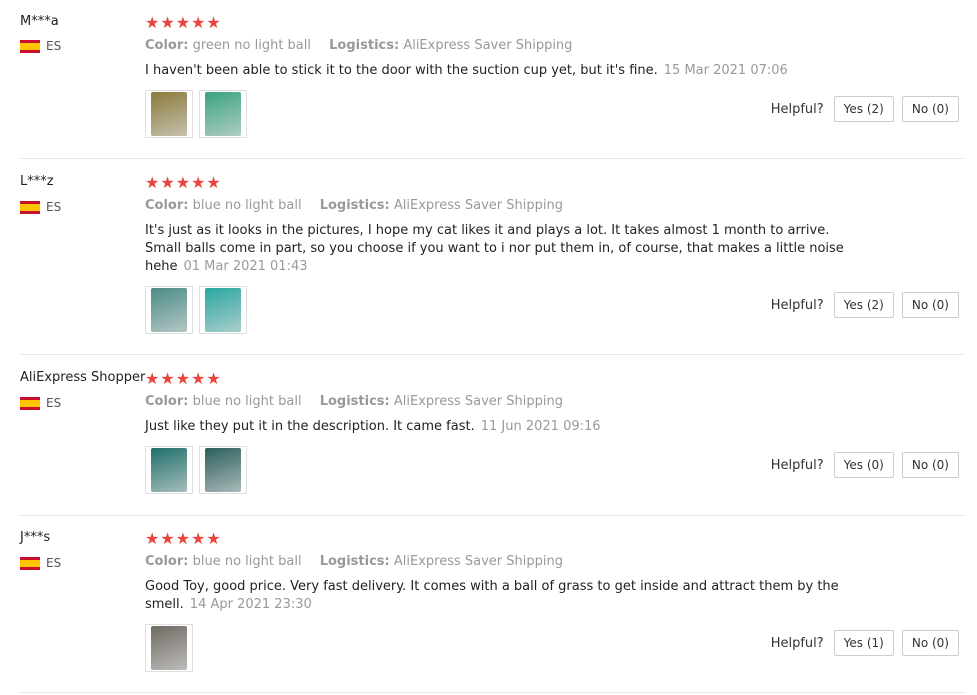 This screenshot has width=977, height=695. Describe the element at coordinates (83, 377) in the screenshot. I see `reviewer-name: AliExpress Shopper` at that location.